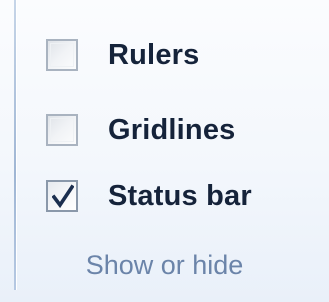 This screenshot has width=329, height=302. I want to click on status-bar-label: Status bar, so click(180, 196).